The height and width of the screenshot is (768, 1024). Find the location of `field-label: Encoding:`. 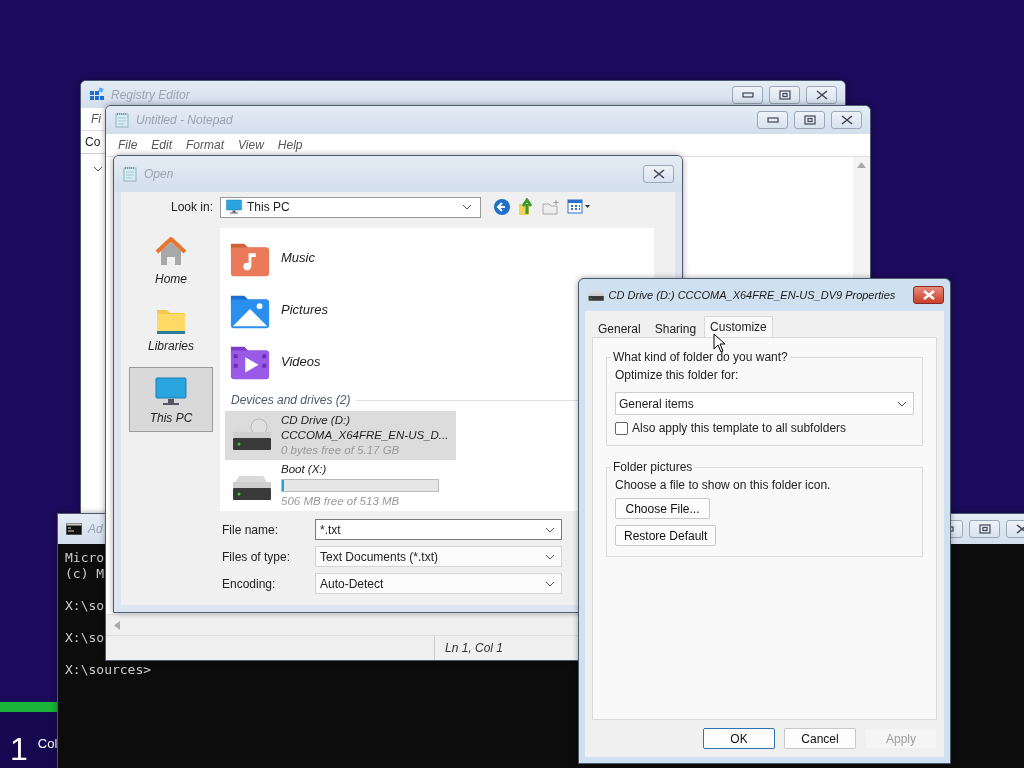

field-label: Encoding: is located at coordinates (249, 583).